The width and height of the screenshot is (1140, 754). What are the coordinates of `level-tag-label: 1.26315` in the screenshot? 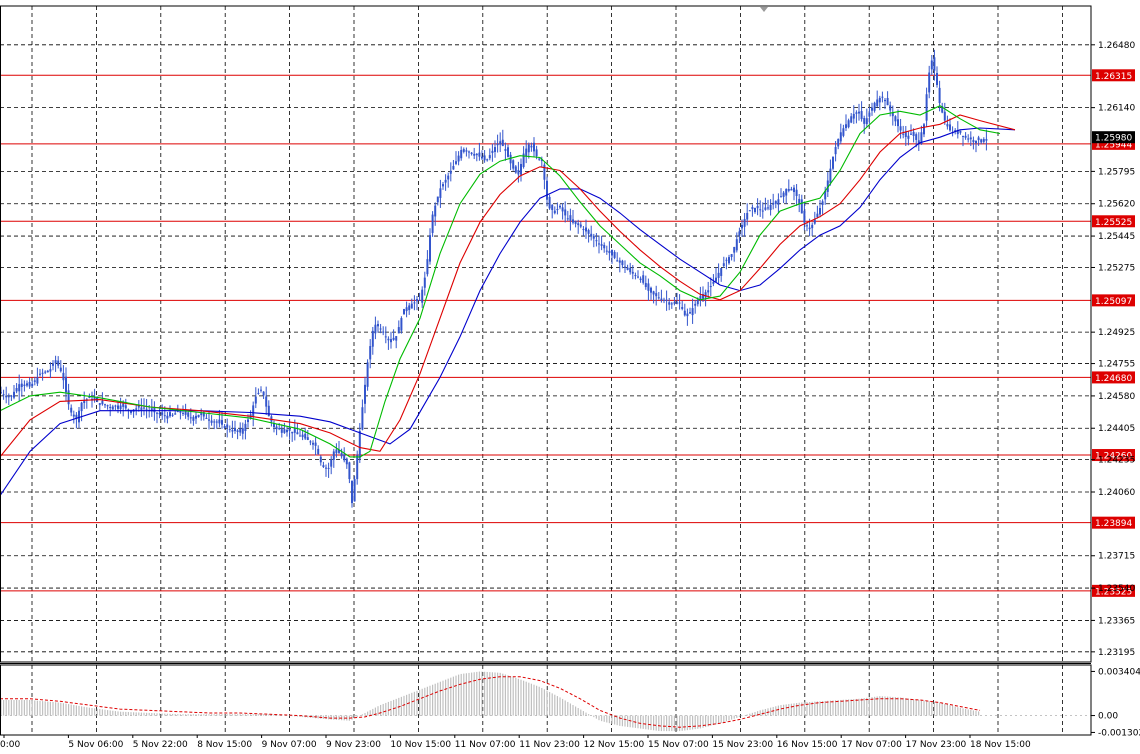 It's located at (1113, 77).